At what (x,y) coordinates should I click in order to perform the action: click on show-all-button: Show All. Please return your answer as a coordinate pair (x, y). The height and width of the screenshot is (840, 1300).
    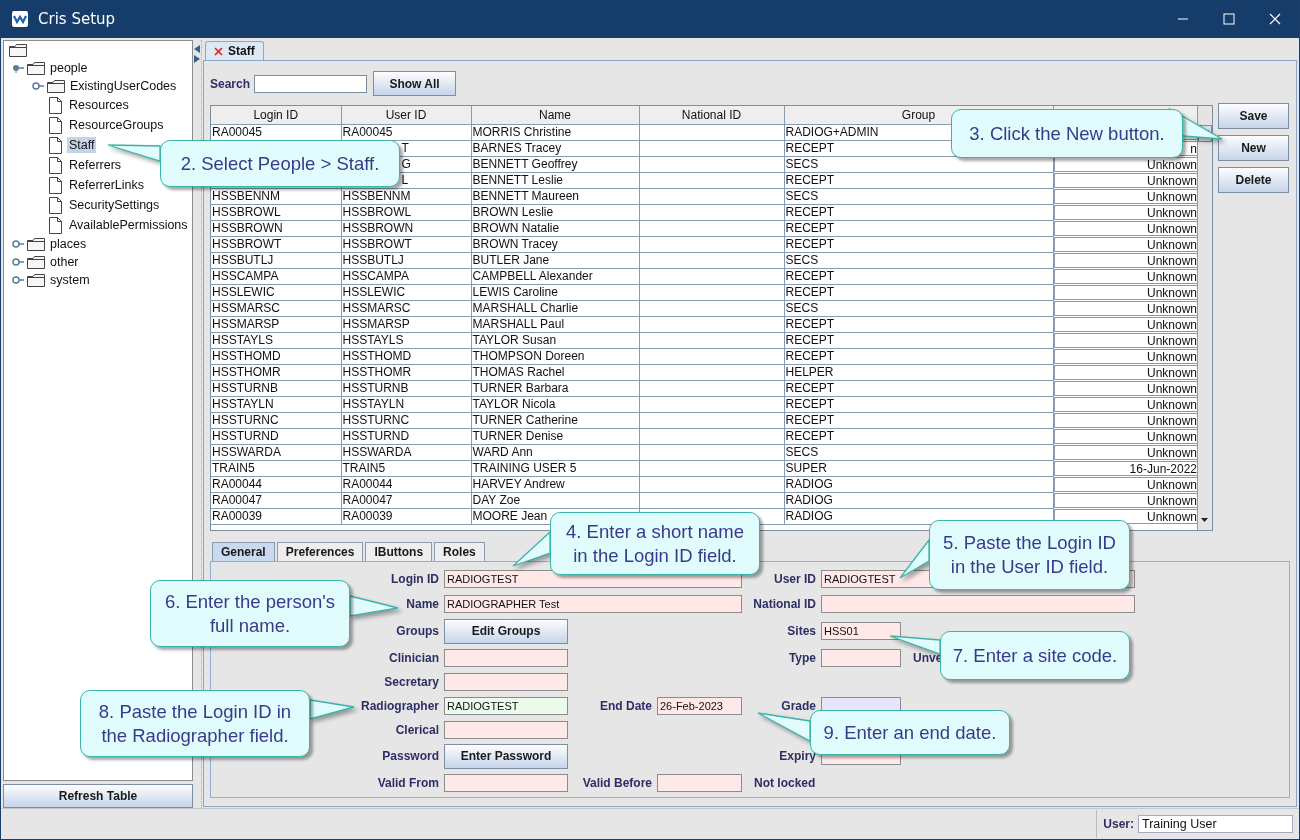
    Looking at the image, I should click on (415, 83).